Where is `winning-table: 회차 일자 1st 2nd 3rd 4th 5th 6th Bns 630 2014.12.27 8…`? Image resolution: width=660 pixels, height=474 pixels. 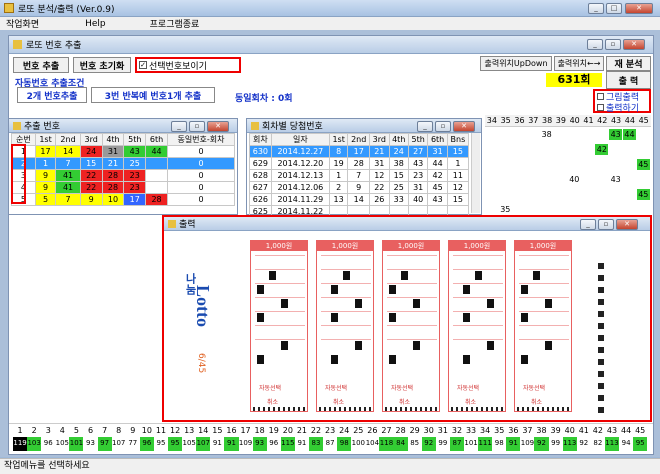
winning-table: 회차 일자 1st 2nd 3rd 4th 5th 6th Bns 630 2014.12.27 8… is located at coordinates (359, 175).